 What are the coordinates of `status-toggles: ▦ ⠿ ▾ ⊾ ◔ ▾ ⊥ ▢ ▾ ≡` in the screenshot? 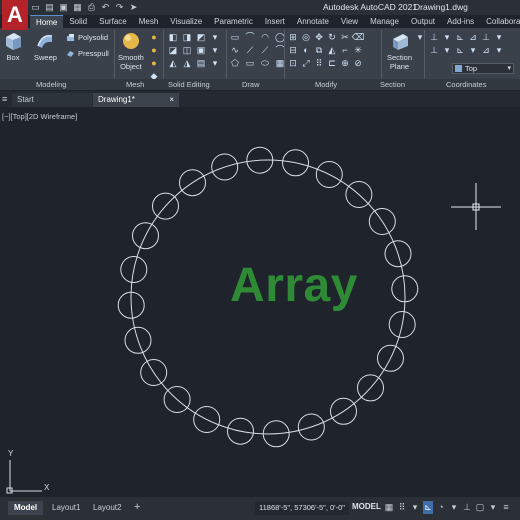 It's located at (447, 507).